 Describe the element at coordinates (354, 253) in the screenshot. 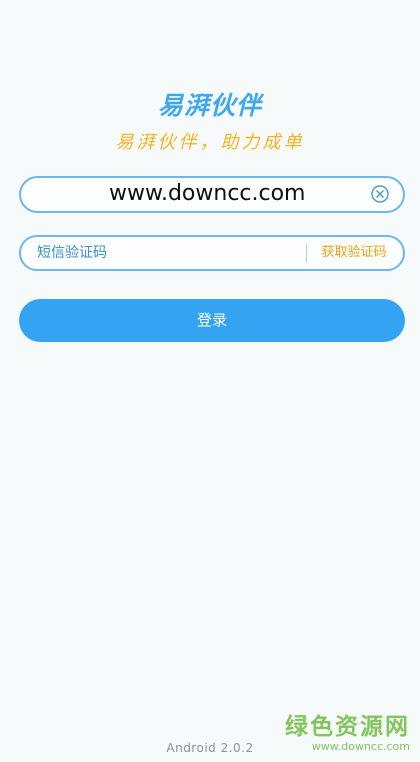

I see `get-code-button: 获取验证码` at that location.